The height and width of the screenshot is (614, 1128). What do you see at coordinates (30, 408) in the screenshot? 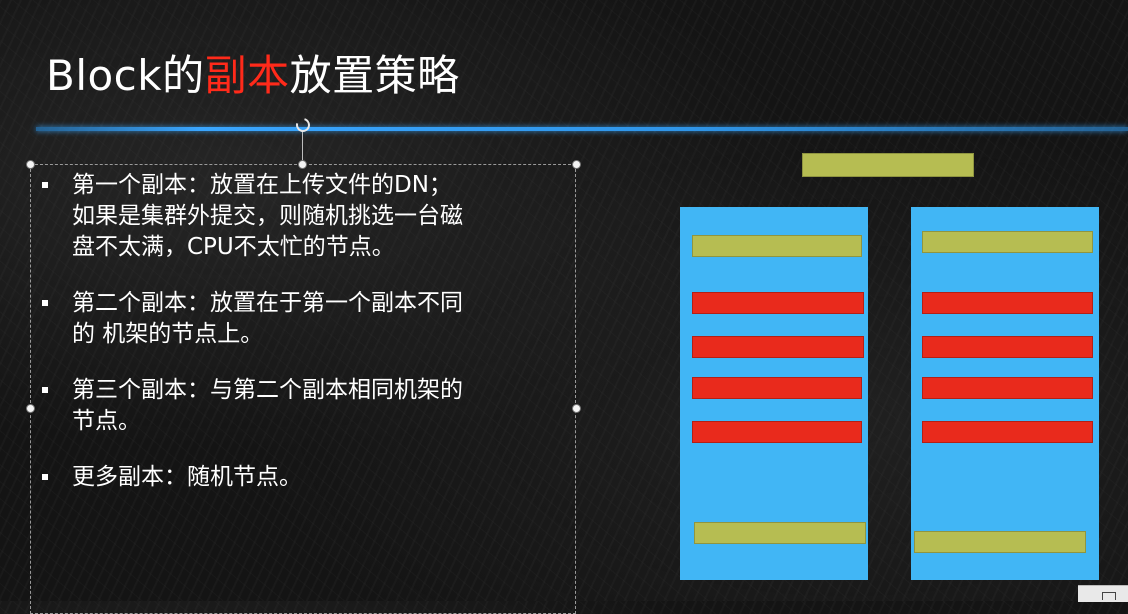
I see `resize-handle-middle-left` at bounding box center [30, 408].